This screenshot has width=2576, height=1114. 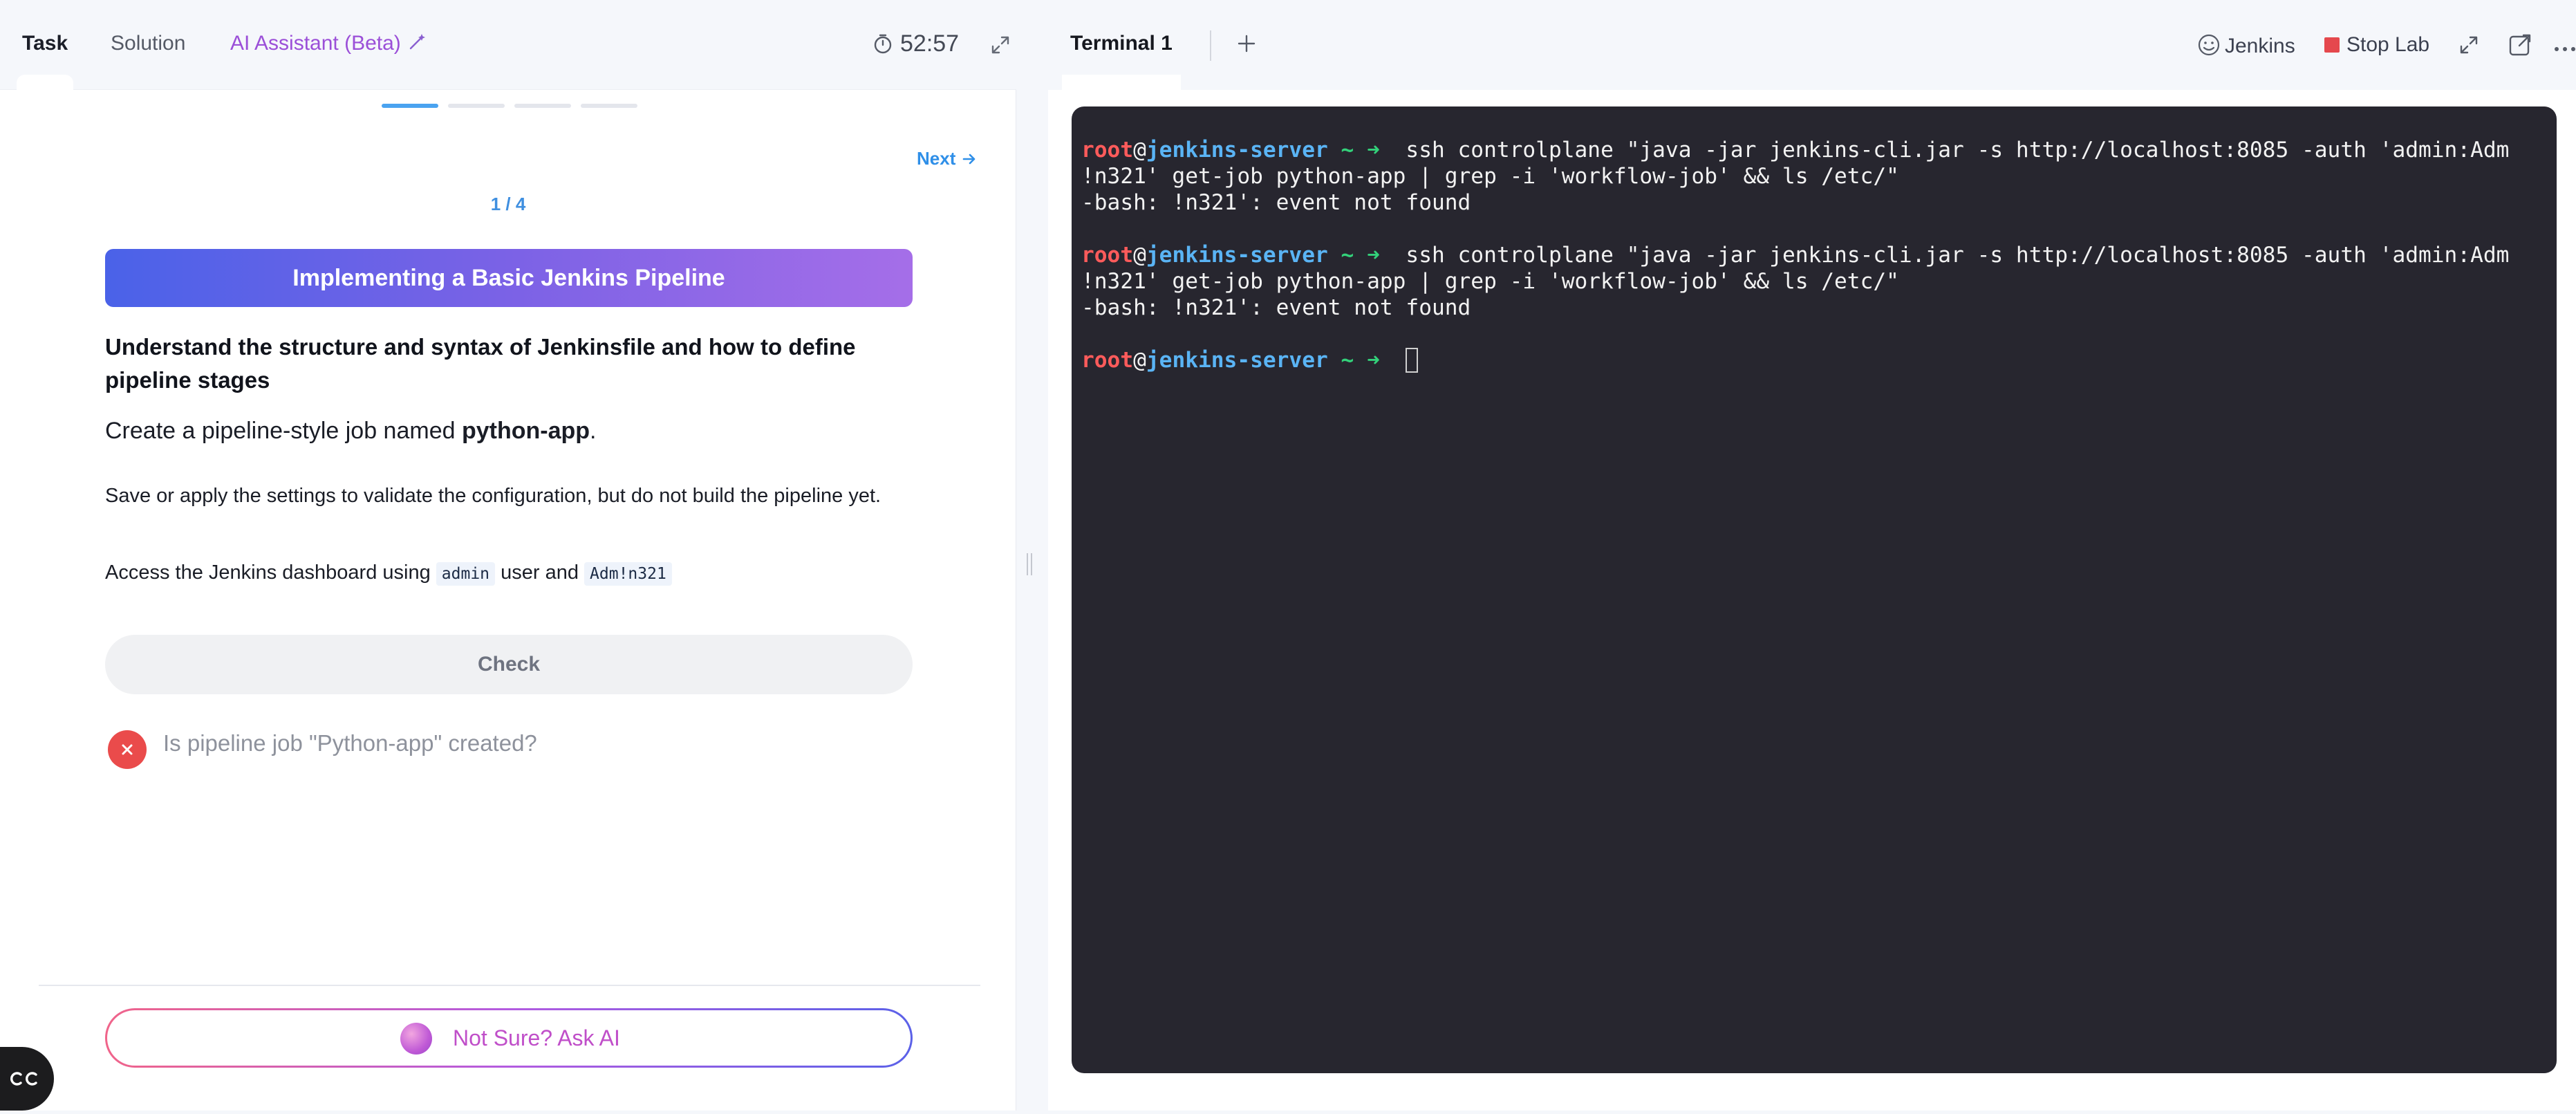 I want to click on job-name: python-app, so click(x=525, y=431).